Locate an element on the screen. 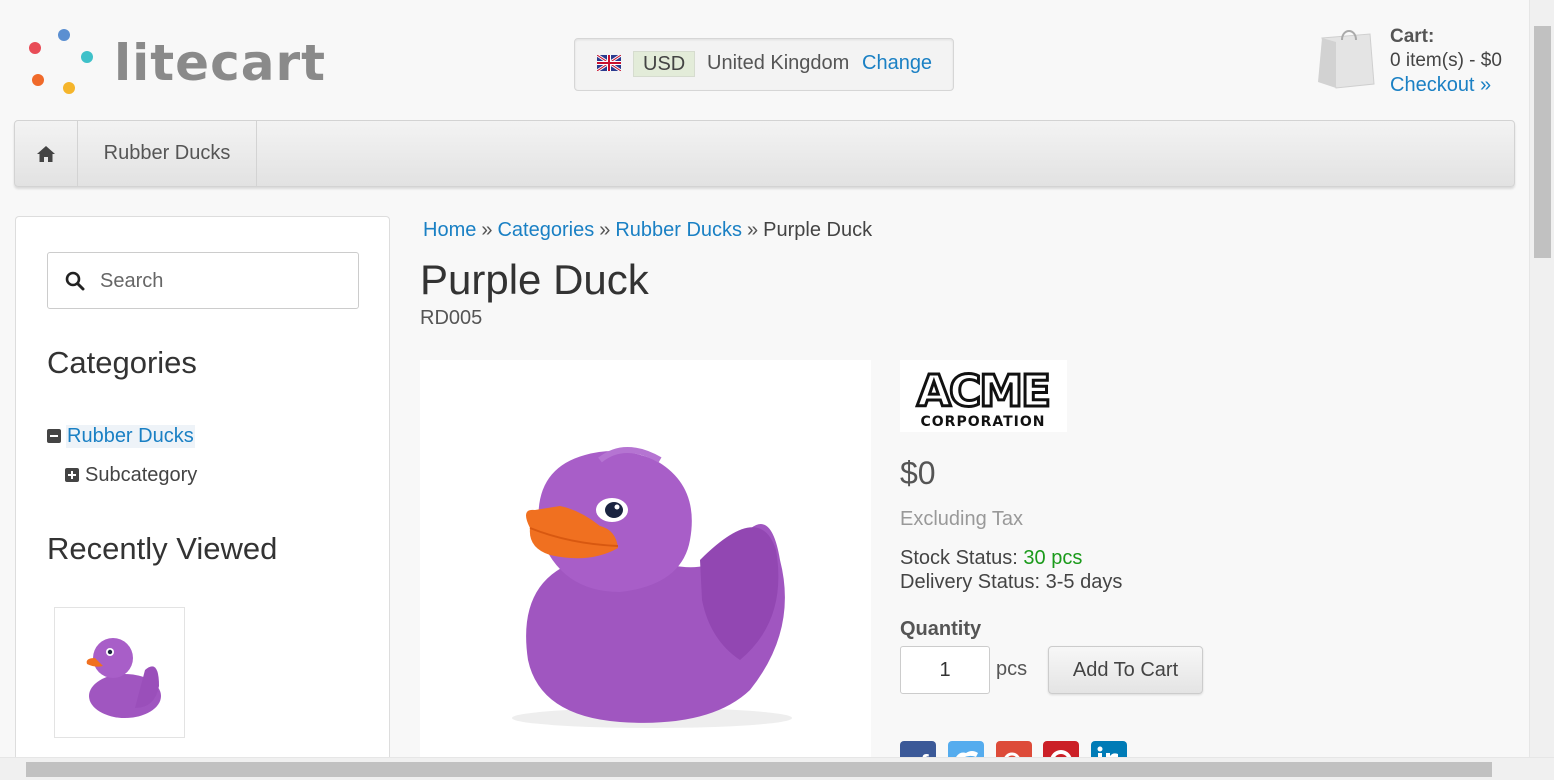  search-icon is located at coordinates (75, 281).